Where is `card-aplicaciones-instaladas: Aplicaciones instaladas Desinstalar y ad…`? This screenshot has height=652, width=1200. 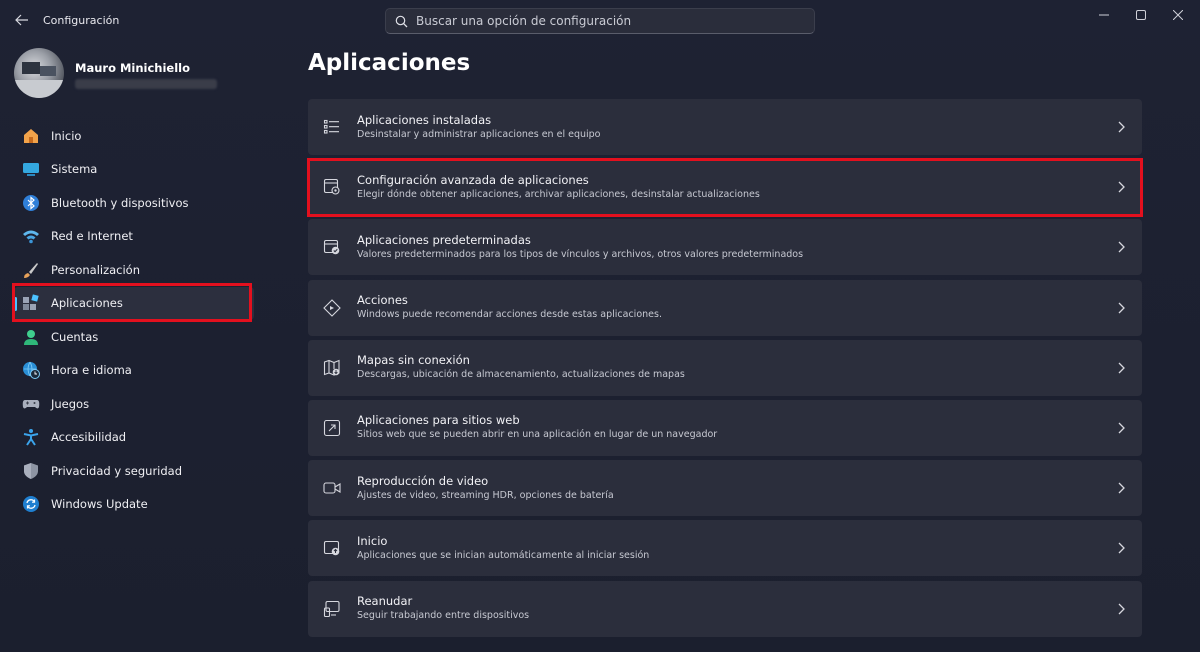
card-aplicaciones-instaladas: Aplicaciones instaladas Desinstalar y ad… is located at coordinates (725, 127).